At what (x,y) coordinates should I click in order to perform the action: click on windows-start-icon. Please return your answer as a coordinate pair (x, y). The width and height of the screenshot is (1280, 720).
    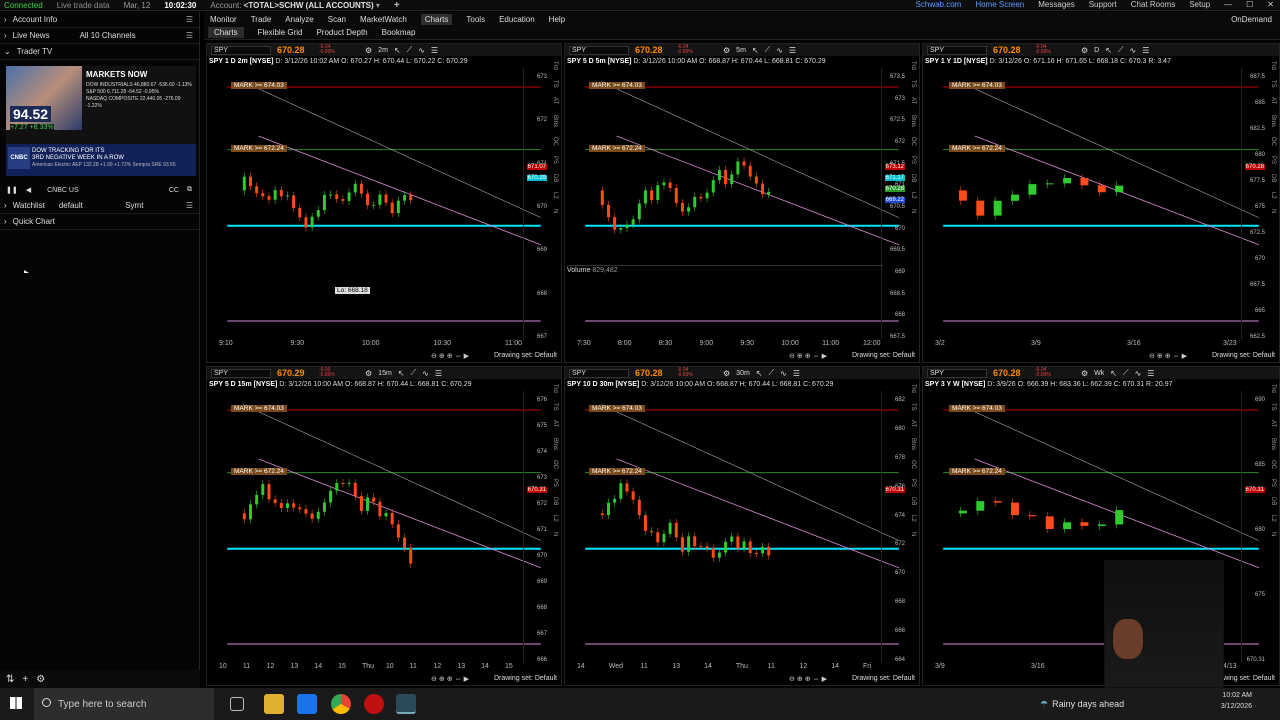
    Looking at the image, I should click on (16, 703).